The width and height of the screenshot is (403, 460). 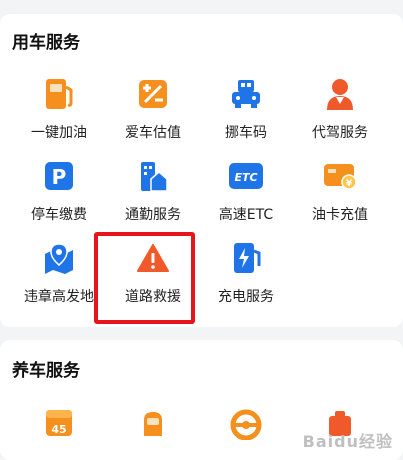 What do you see at coordinates (340, 94) in the screenshot?
I see `chauffeur-icon` at bounding box center [340, 94].